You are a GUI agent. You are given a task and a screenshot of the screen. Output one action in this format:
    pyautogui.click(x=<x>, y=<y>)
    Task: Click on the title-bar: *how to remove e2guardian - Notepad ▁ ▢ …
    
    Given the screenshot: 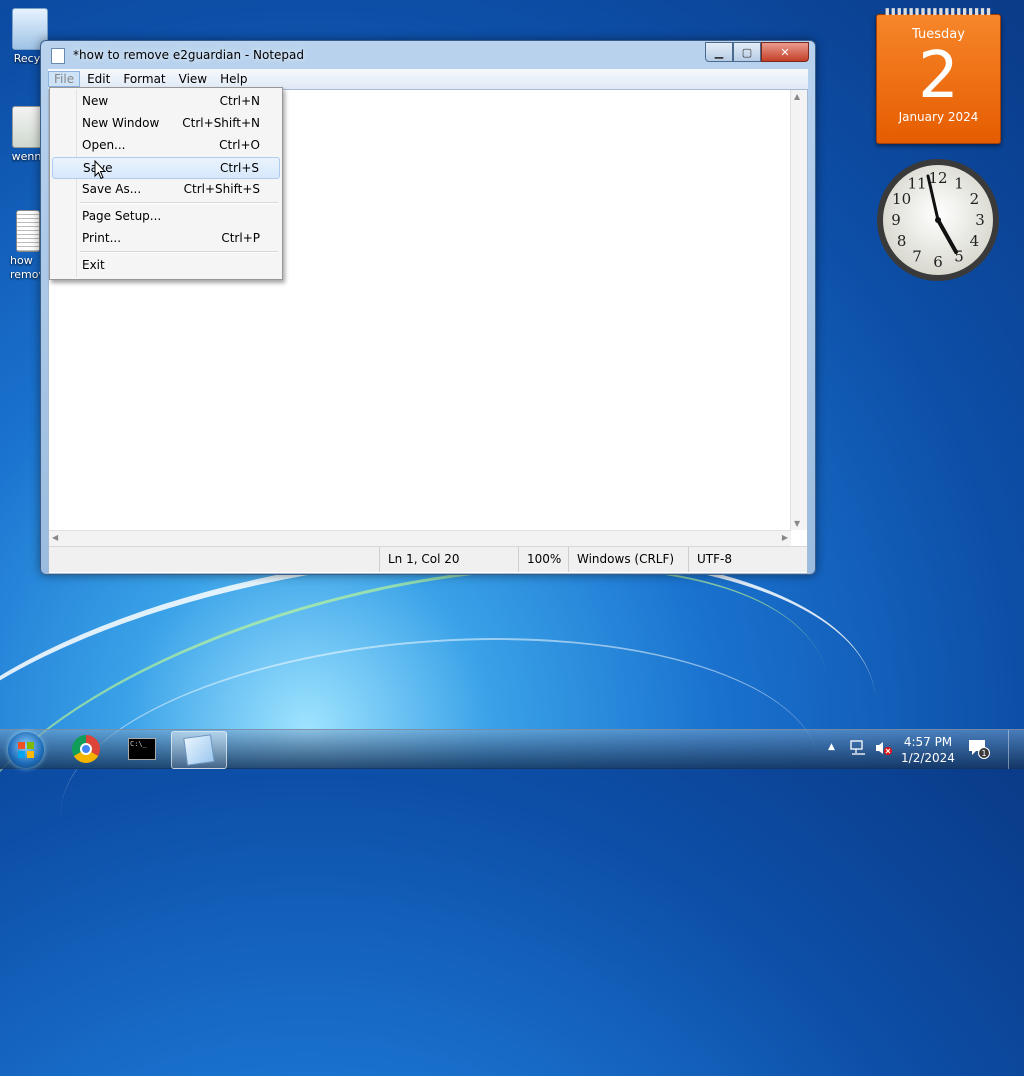 What is the action you would take?
    pyautogui.click(x=428, y=55)
    